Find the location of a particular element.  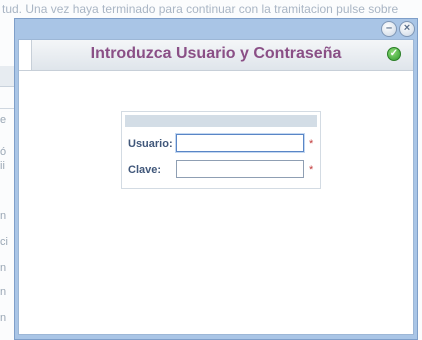

login-form: Usuario: * Clave: * is located at coordinates (221, 150).